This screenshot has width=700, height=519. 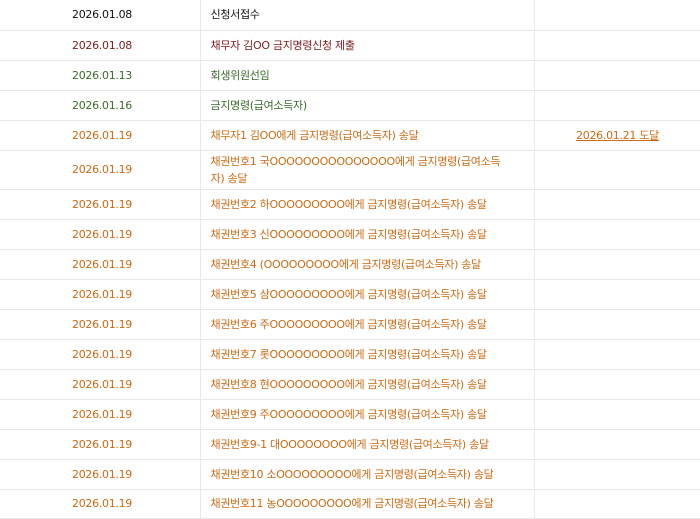 I want to click on row-content: 채무자1 김OO에게 금지명령(급여소득자) 송달, so click(x=367, y=135).